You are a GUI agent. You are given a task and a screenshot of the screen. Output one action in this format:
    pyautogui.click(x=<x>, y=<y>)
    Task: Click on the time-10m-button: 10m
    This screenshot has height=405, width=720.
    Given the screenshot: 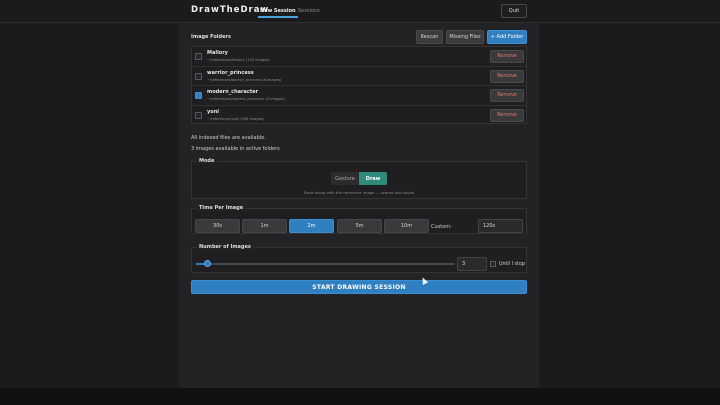 What is the action you would take?
    pyautogui.click(x=406, y=226)
    